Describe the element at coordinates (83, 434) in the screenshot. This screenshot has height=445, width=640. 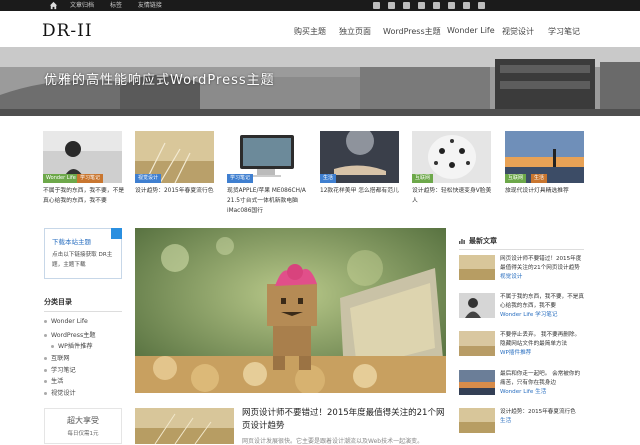
I see `promo-subtitle: 每日仅需1元` at that location.